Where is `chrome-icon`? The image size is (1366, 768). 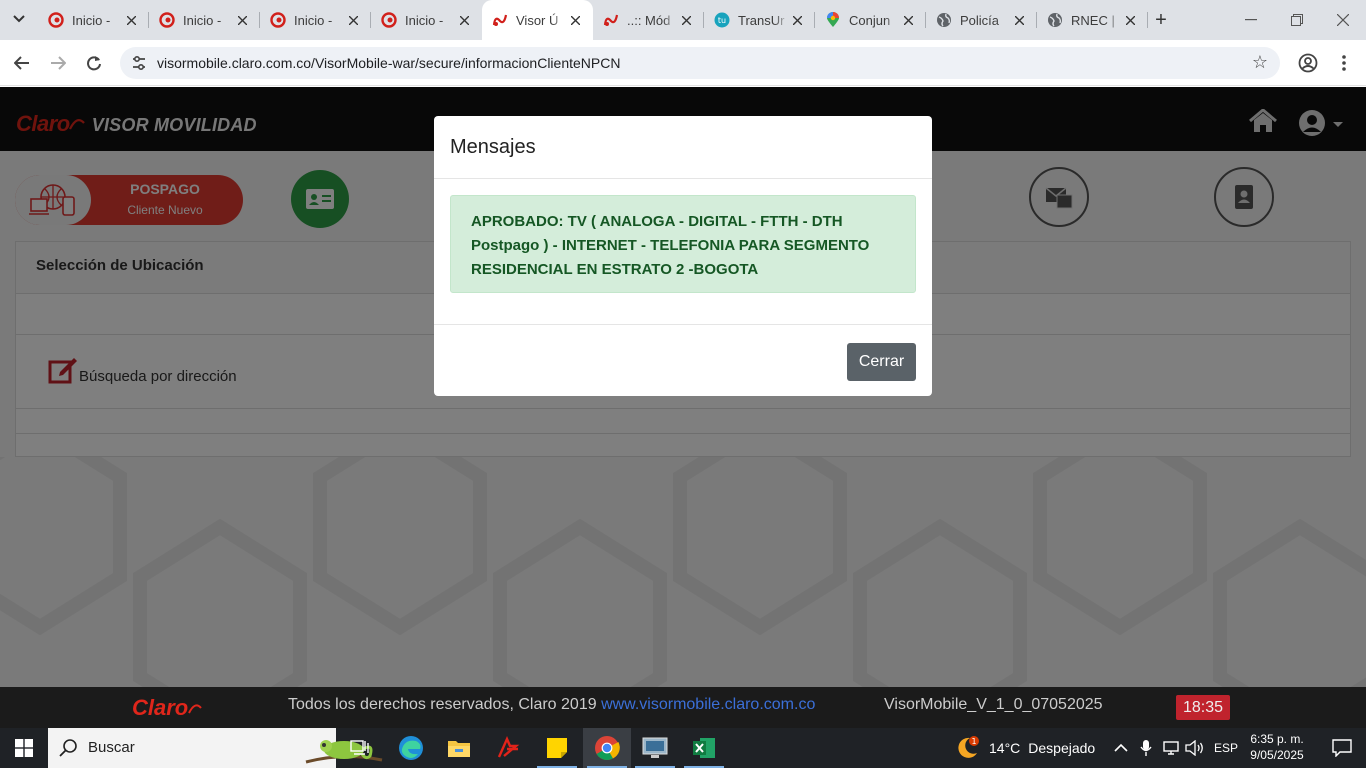 chrome-icon is located at coordinates (607, 748).